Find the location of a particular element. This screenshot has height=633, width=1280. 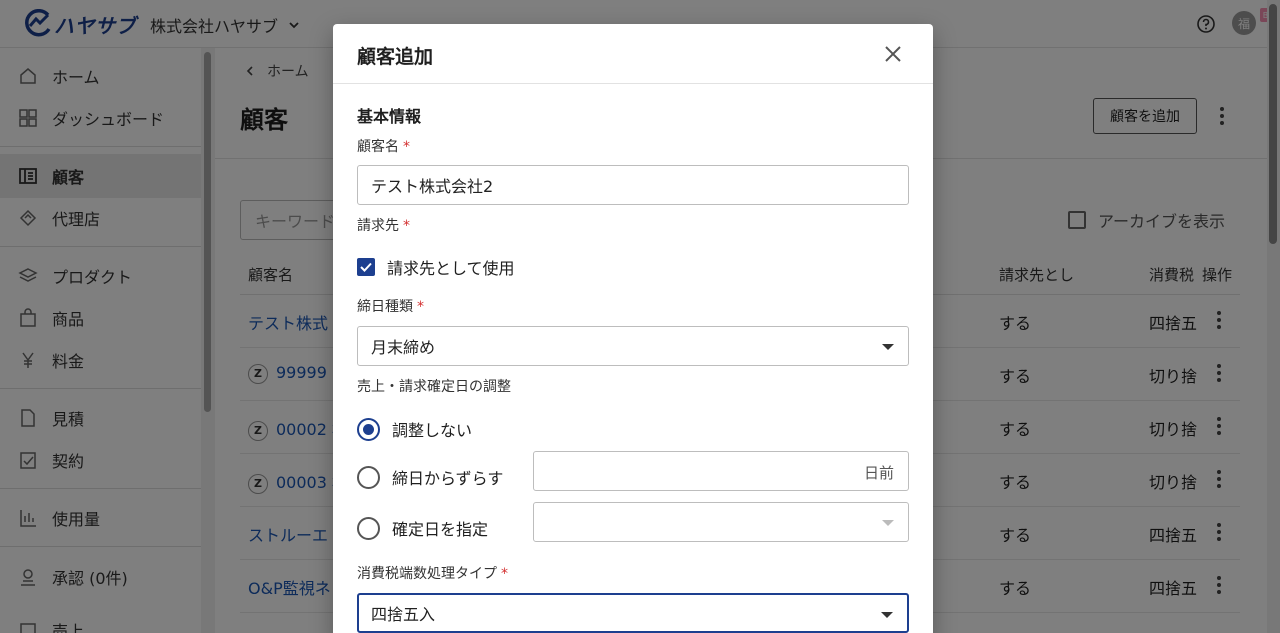

check-icon is located at coordinates (366, 267).